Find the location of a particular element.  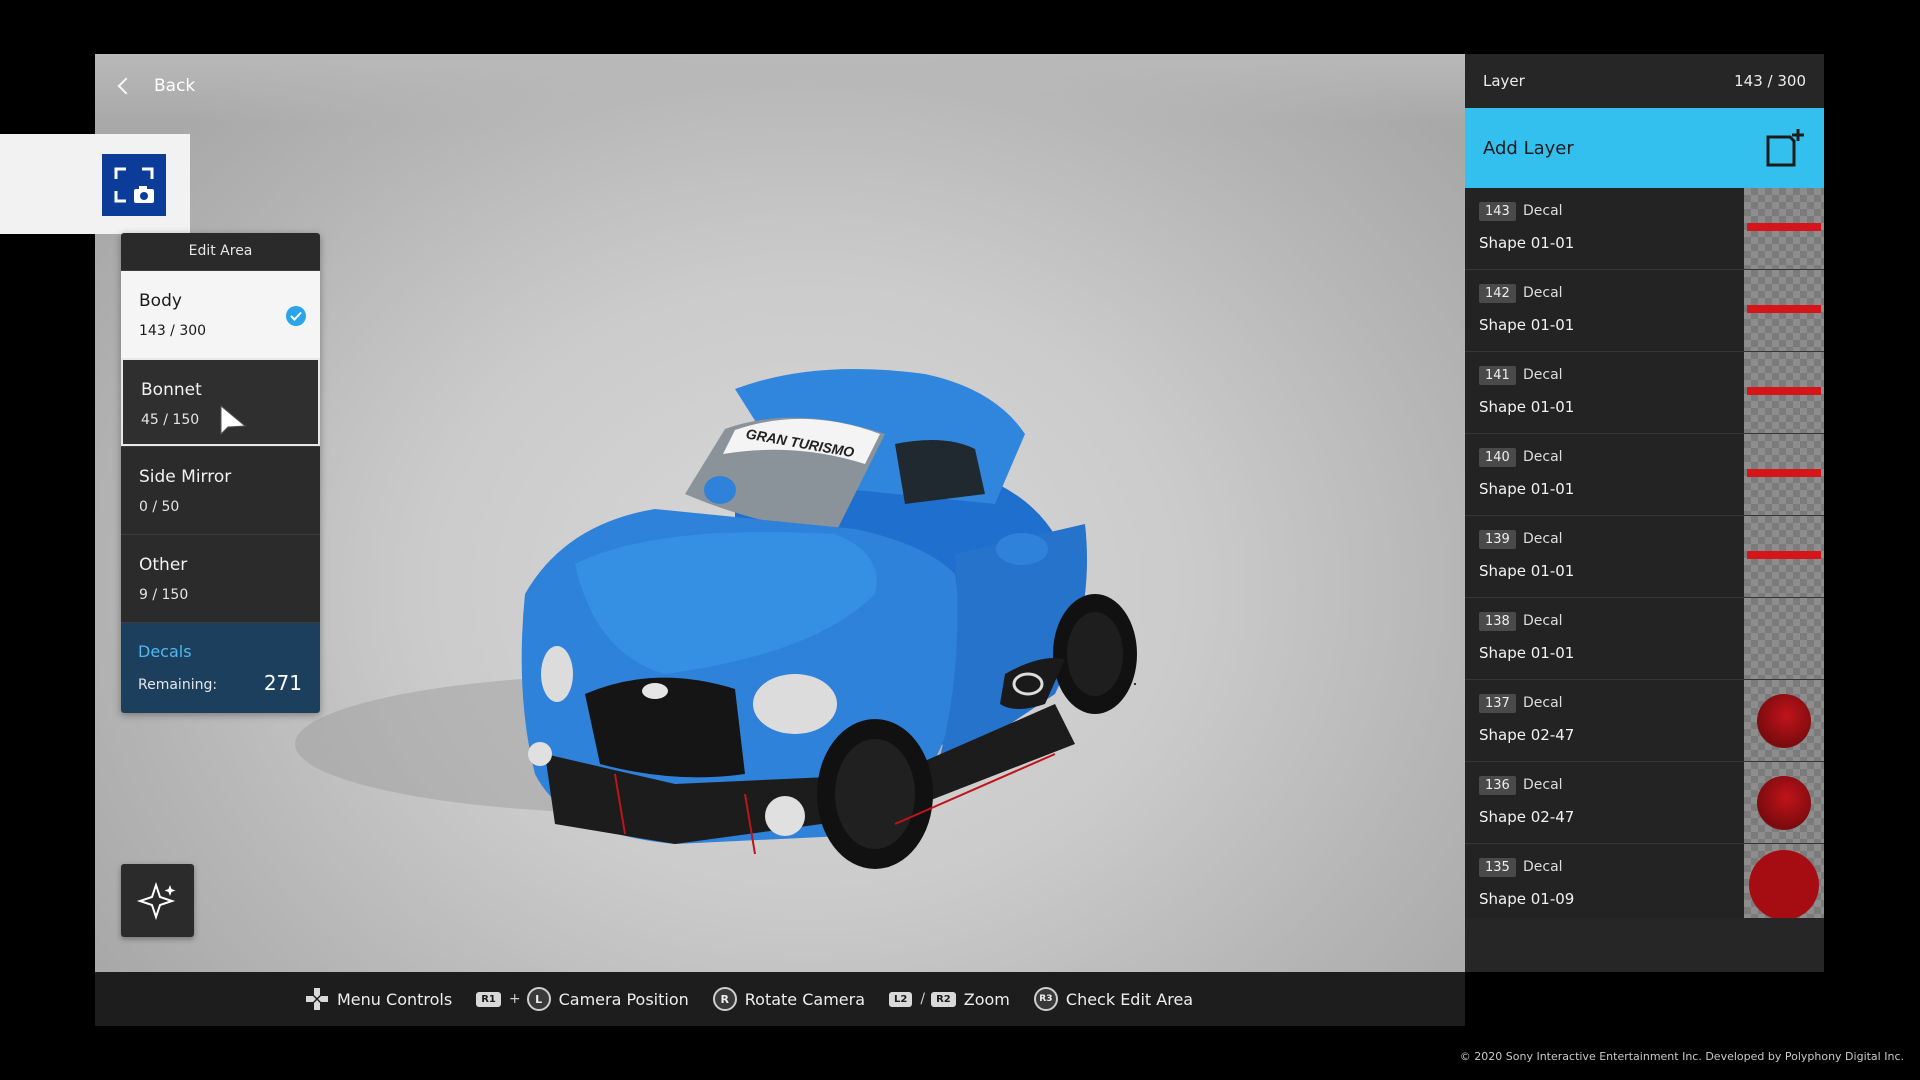

hint-label: Check Edit Area is located at coordinates (1129, 999).